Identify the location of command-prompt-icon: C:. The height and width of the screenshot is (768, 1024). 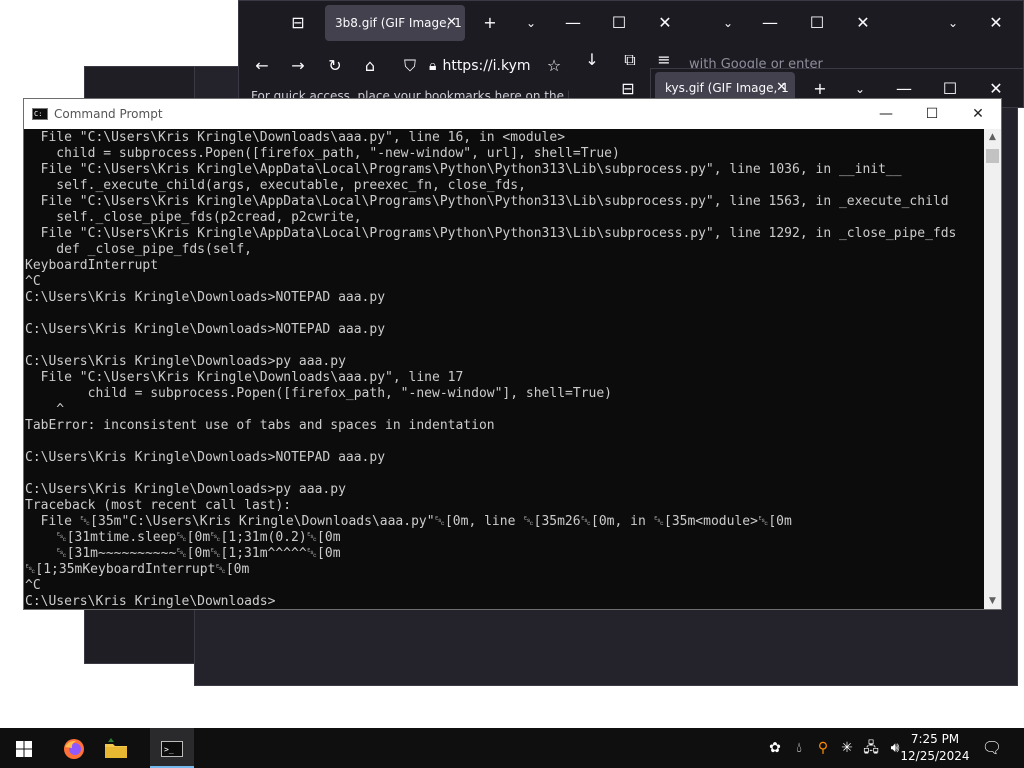
(40, 114).